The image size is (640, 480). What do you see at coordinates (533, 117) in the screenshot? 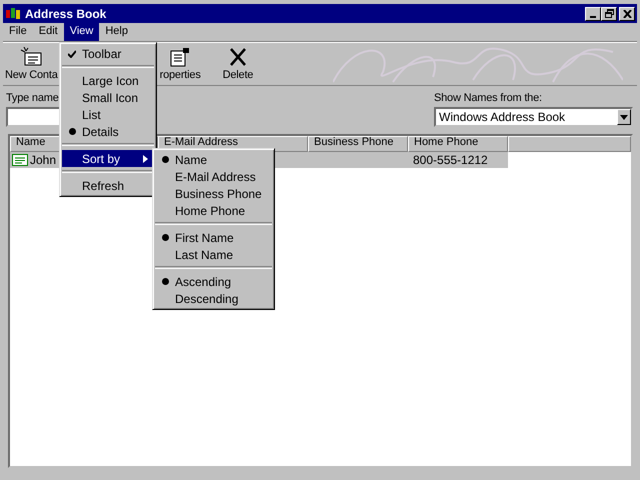
I see `source-dropdown: Windows Address Book` at bounding box center [533, 117].